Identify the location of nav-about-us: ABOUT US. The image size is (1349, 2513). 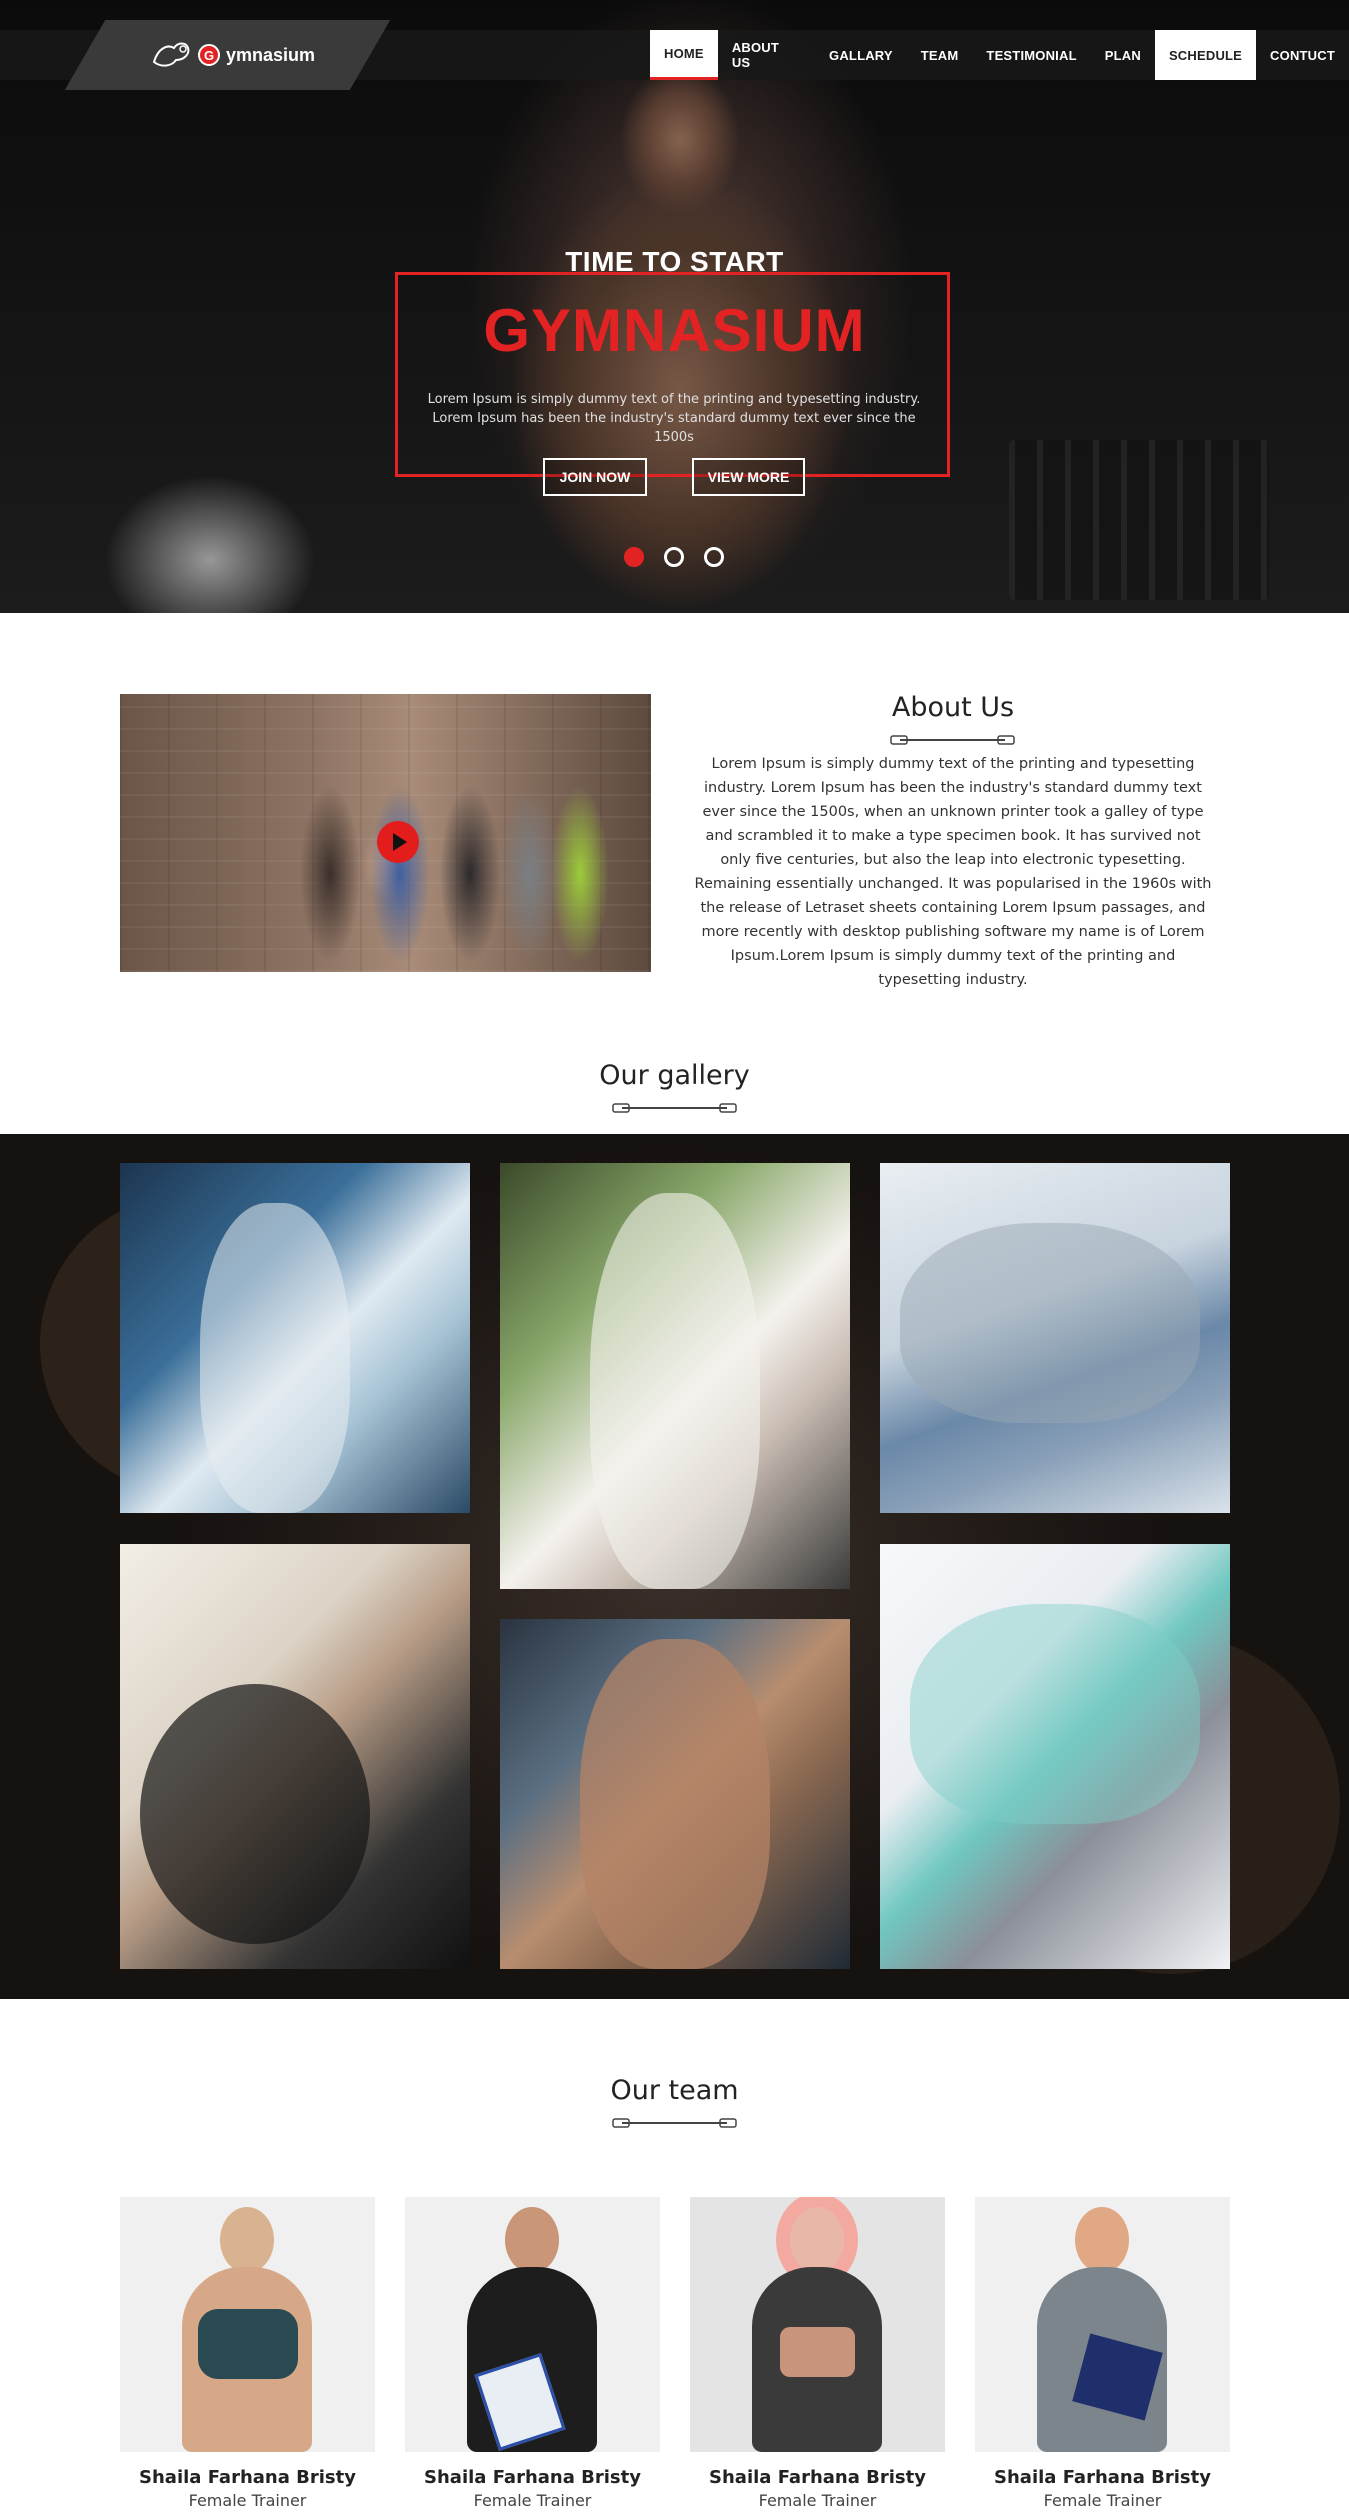
(766, 55).